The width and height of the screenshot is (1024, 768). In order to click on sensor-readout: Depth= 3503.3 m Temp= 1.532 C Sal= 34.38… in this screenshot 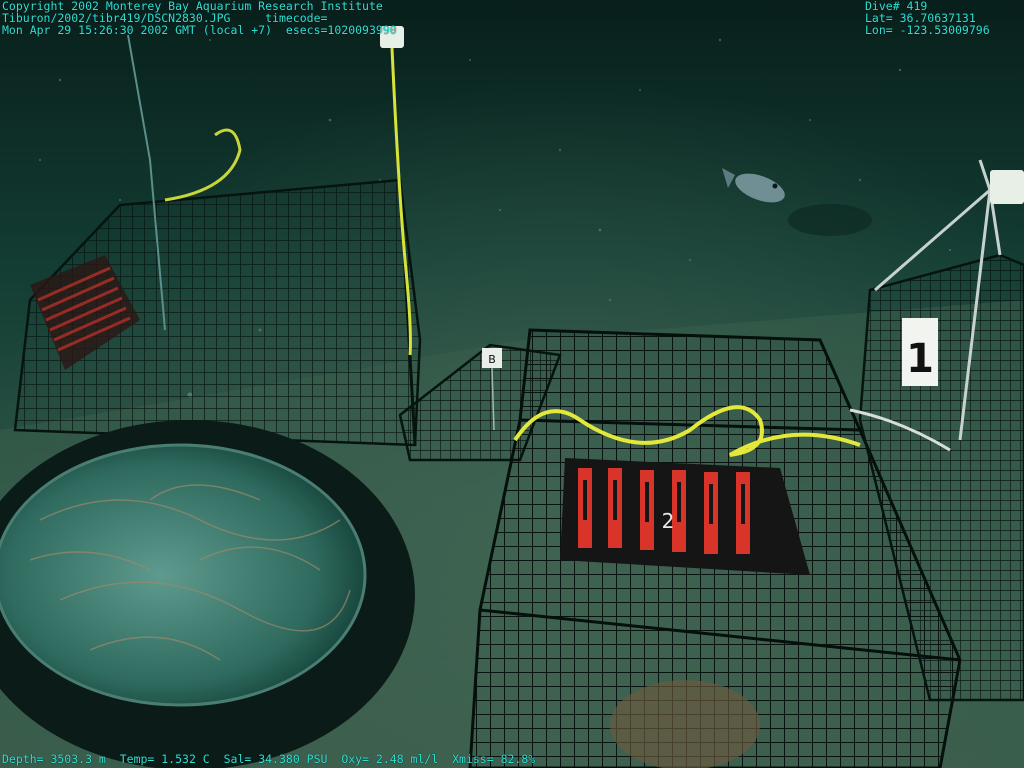, I will do `click(268, 759)`.